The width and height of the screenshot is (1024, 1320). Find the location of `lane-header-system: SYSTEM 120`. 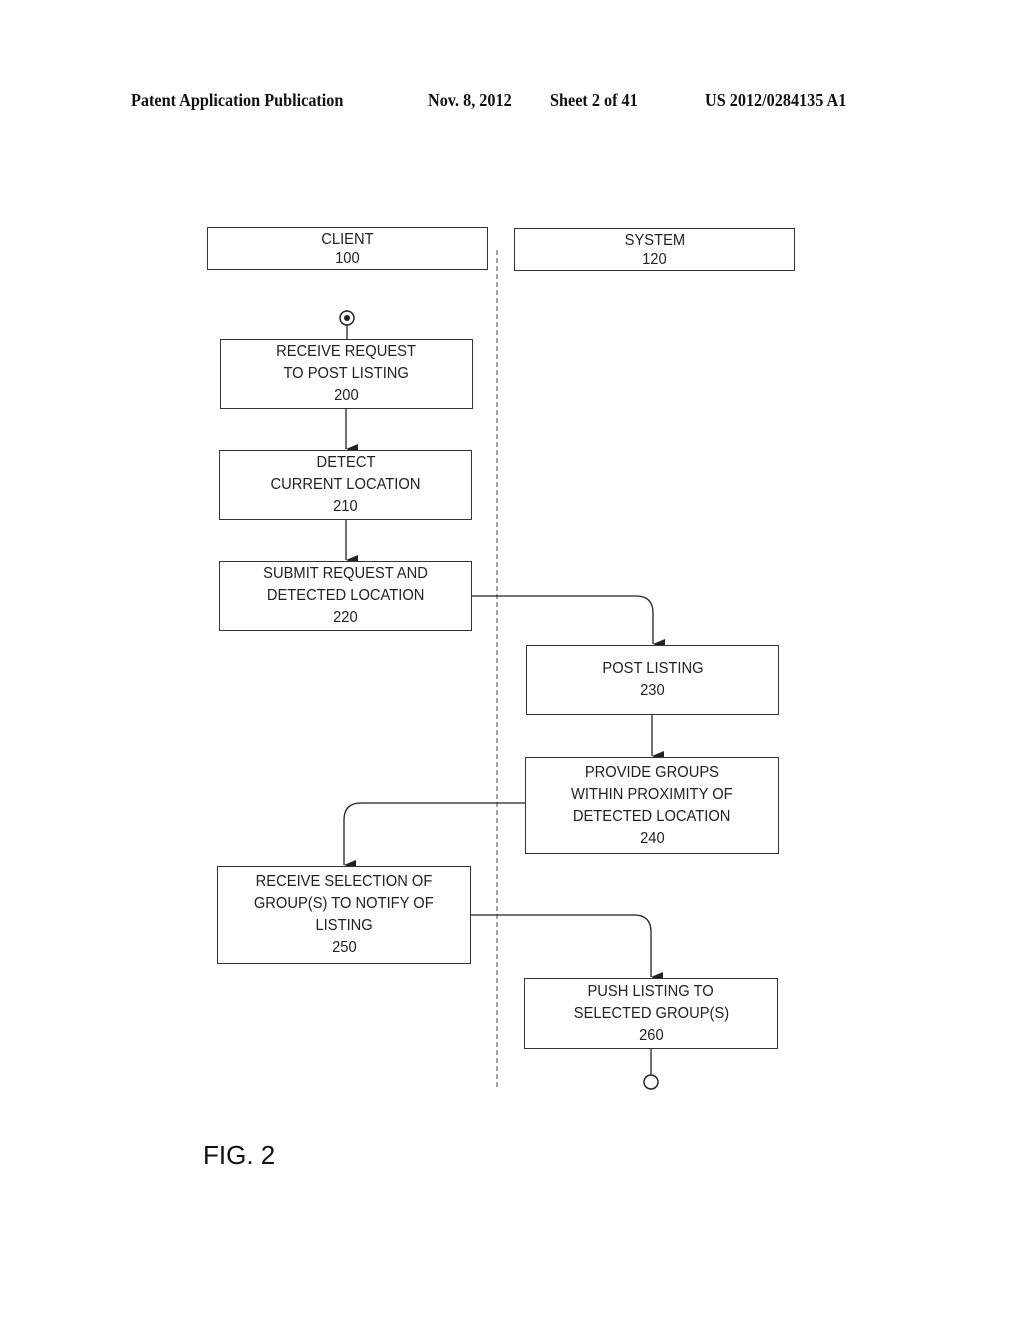

lane-header-system: SYSTEM 120 is located at coordinates (654, 249).